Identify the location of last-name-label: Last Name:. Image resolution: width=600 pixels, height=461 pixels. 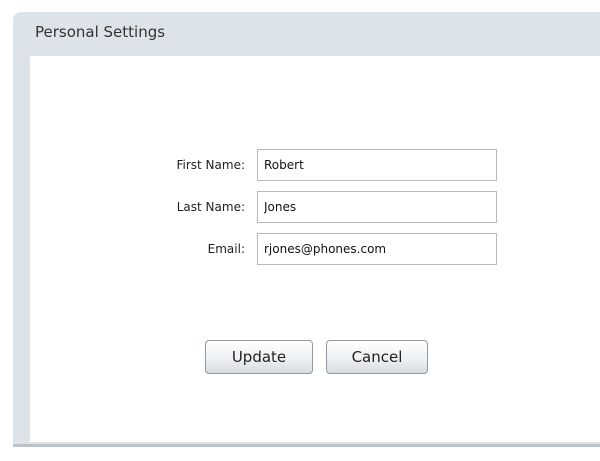
(210, 207).